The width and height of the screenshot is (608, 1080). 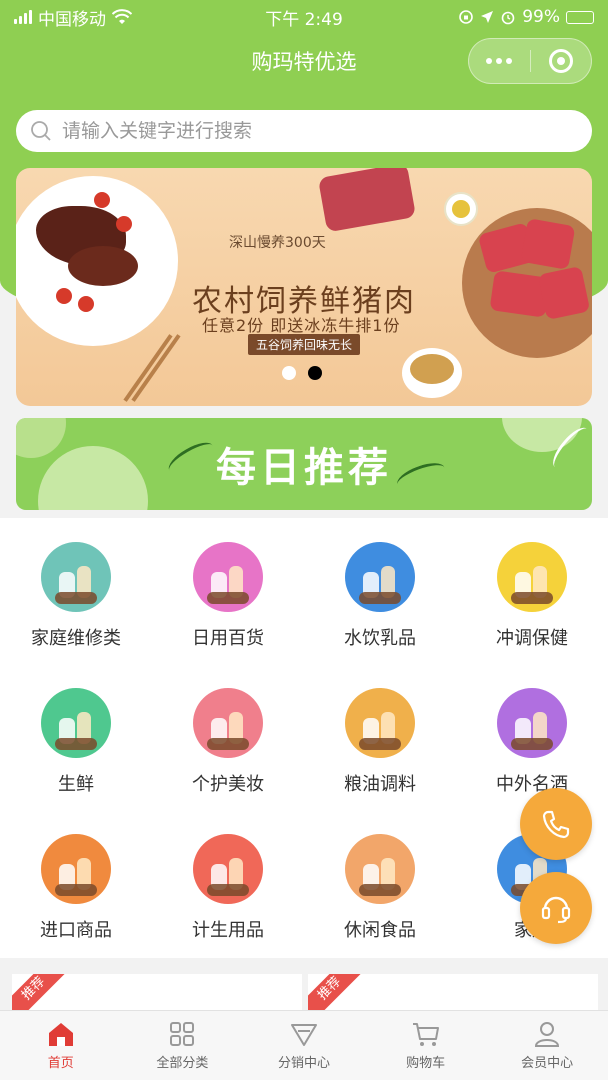 What do you see at coordinates (532, 638) in the screenshot?
I see `category-label: 冲调保健` at bounding box center [532, 638].